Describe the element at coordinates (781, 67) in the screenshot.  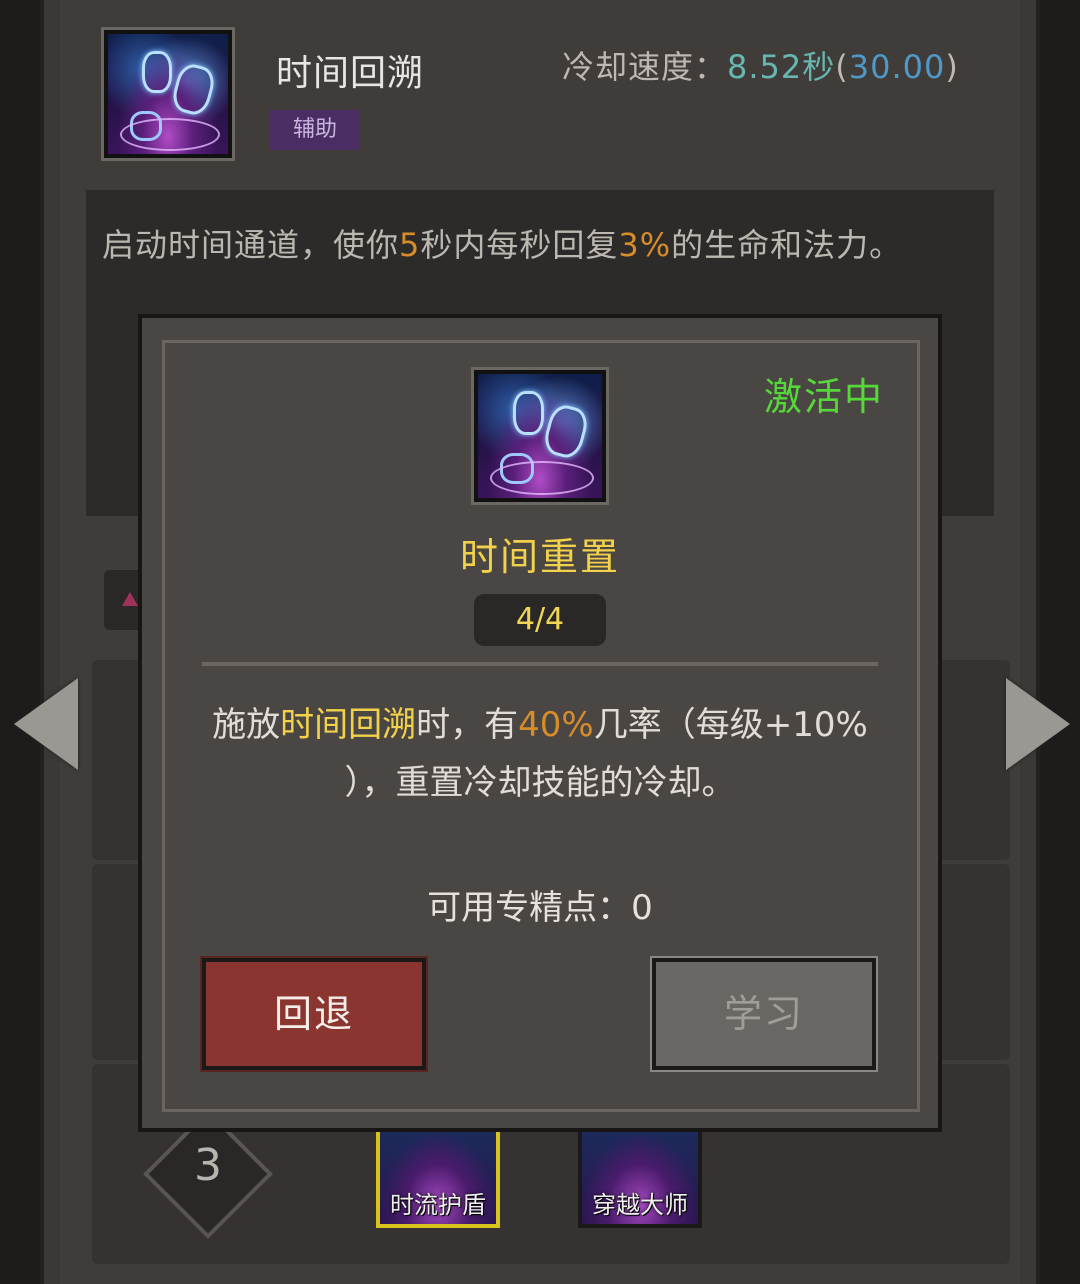
I see `cooldown-value: 8.52秒` at that location.